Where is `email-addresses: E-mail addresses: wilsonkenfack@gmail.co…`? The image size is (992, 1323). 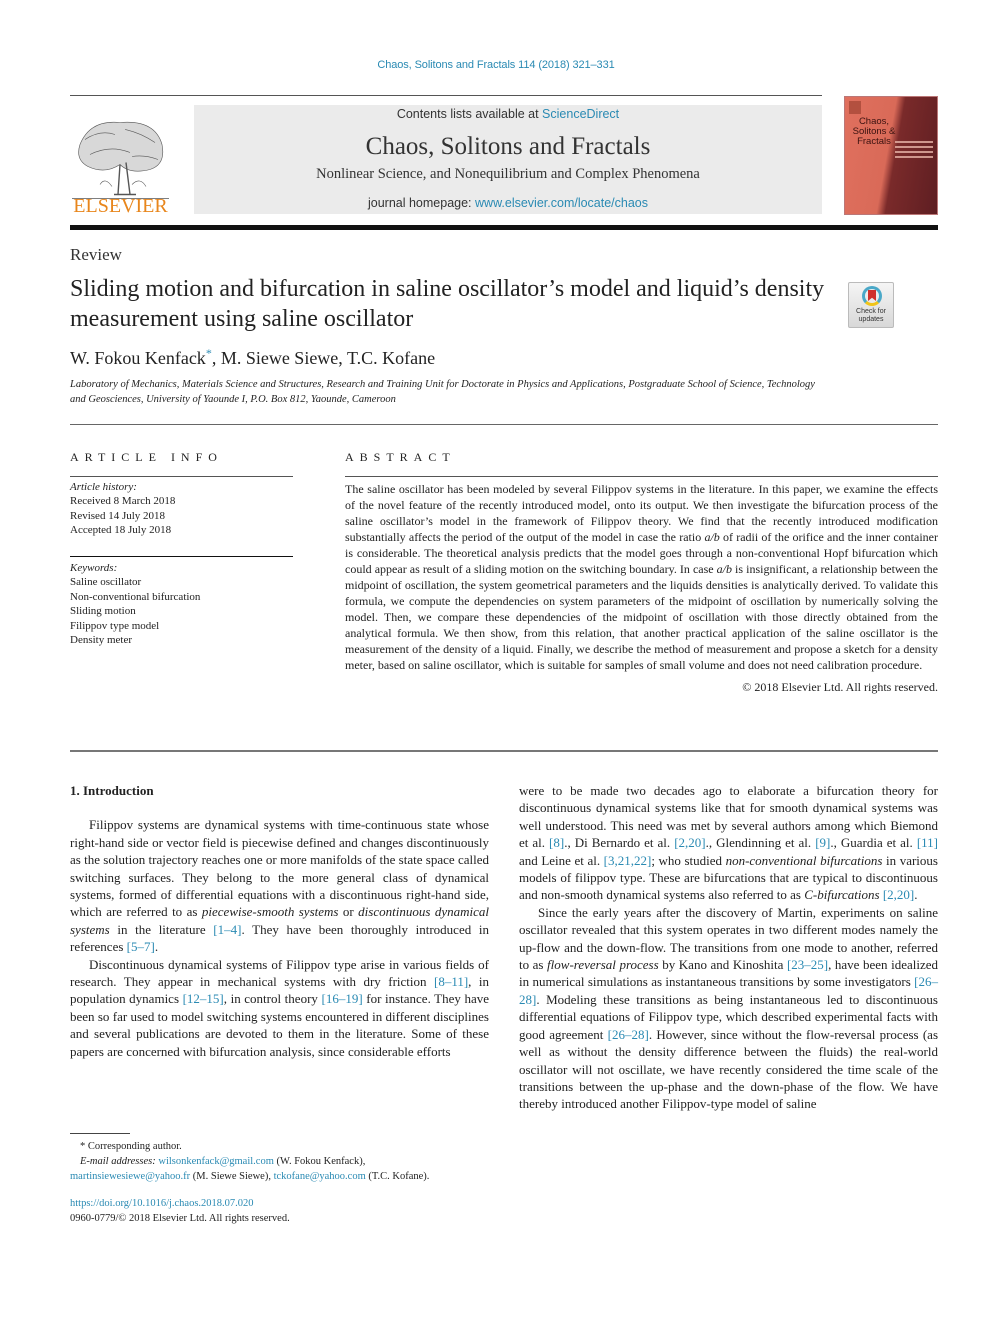 email-addresses: E-mail addresses: wilsonkenfack@gmail.co… is located at coordinates (223, 1161).